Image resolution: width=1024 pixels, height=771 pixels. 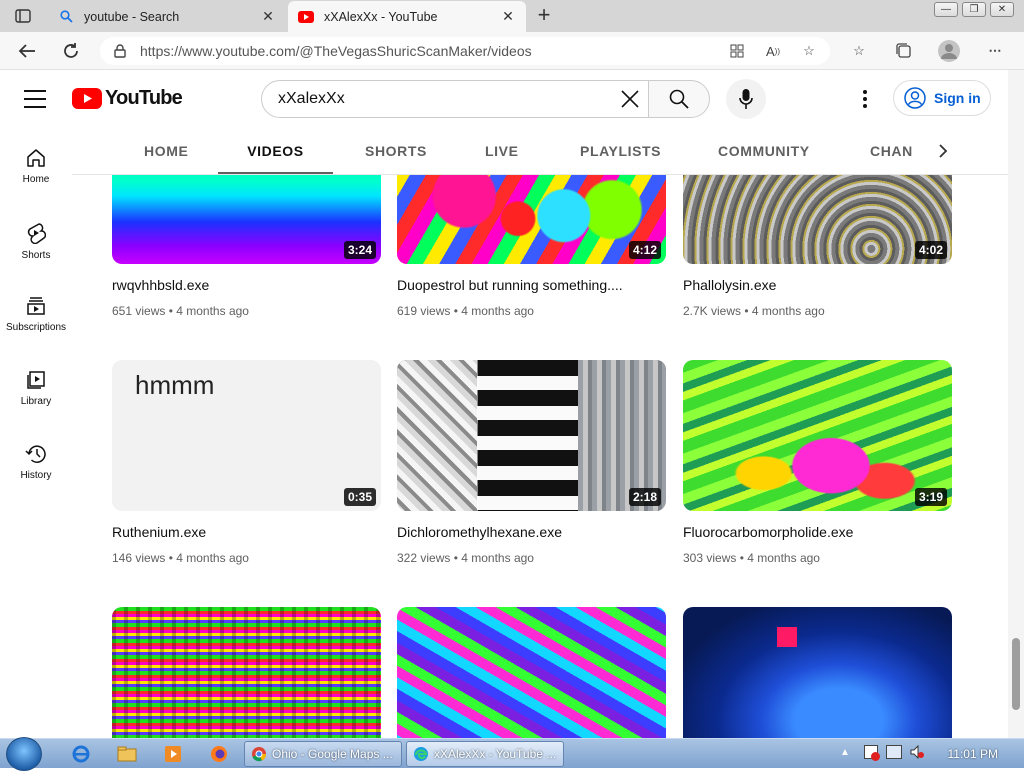 I want to click on microphone-icon, so click(x=746, y=99).